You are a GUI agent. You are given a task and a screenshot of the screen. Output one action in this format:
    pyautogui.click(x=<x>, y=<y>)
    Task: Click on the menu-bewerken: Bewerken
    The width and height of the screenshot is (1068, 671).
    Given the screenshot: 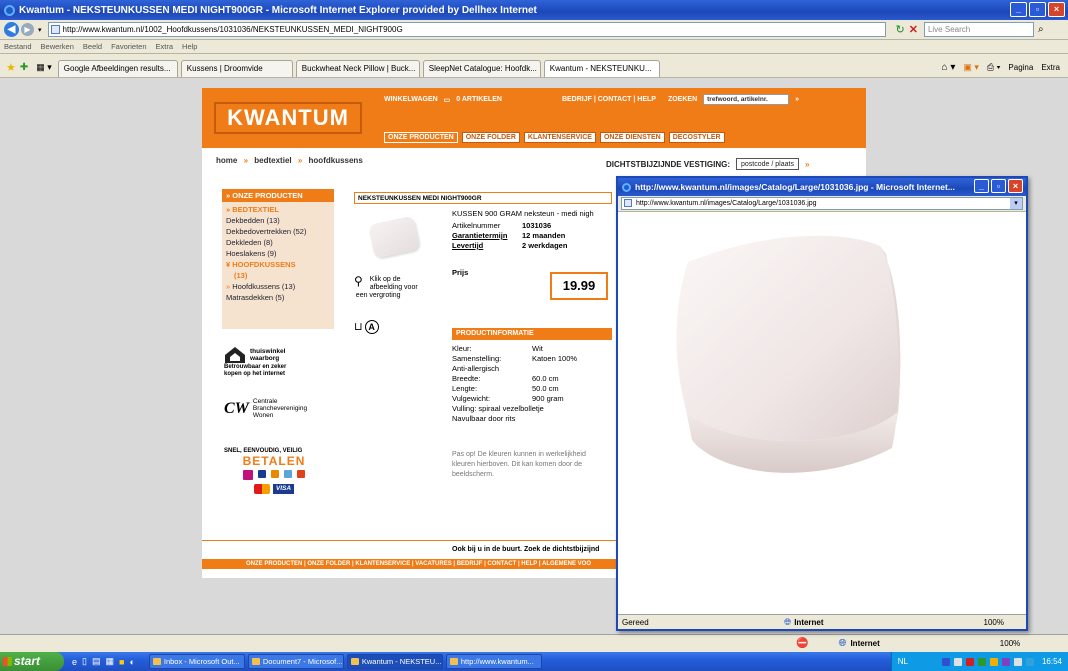 What is the action you would take?
    pyautogui.click(x=57, y=46)
    